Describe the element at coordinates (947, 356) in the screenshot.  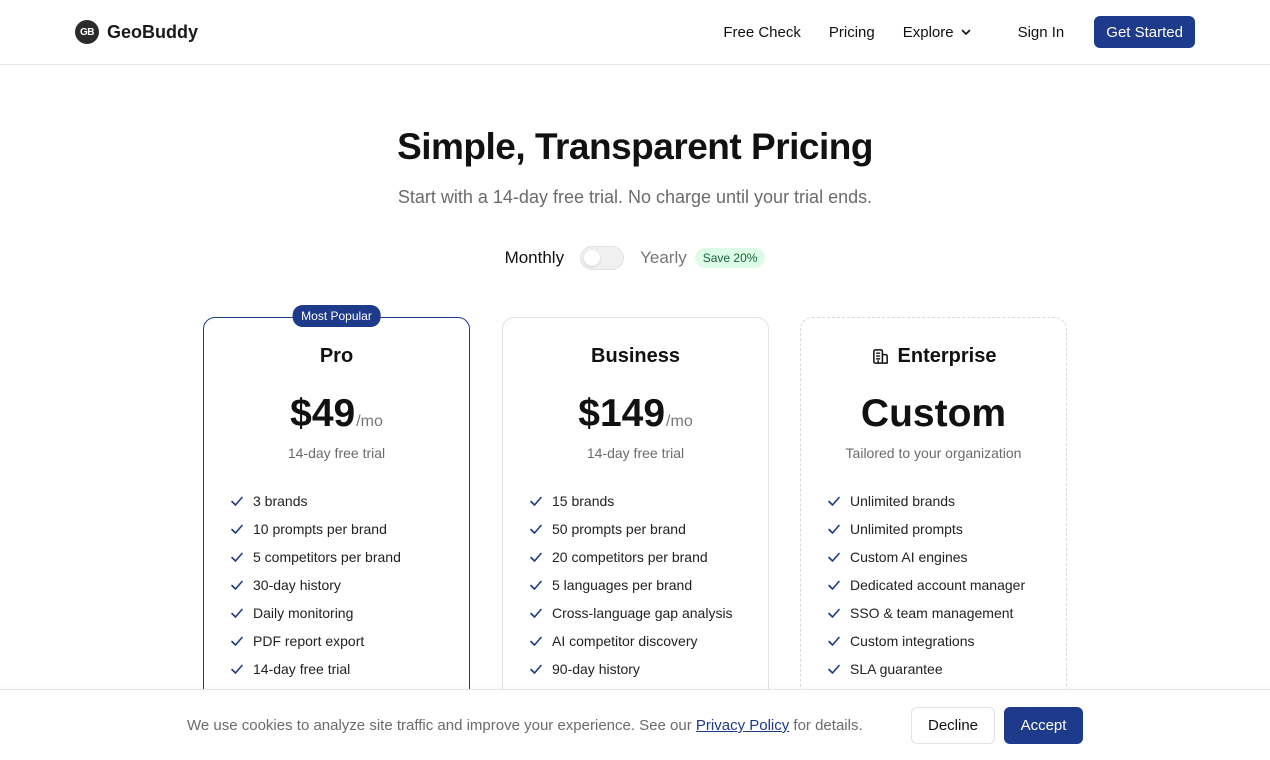
I see `plan-name-text: Enterprise` at that location.